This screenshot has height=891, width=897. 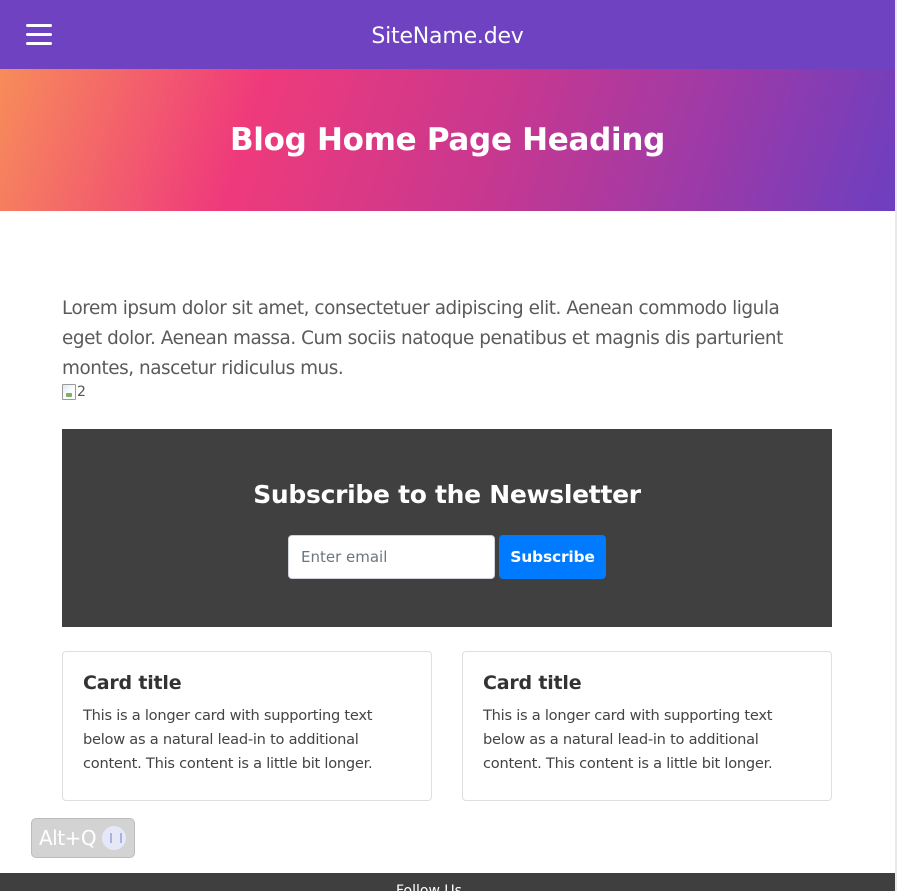 I want to click on page-heading: Blog Home Page Heading, so click(x=447, y=140).